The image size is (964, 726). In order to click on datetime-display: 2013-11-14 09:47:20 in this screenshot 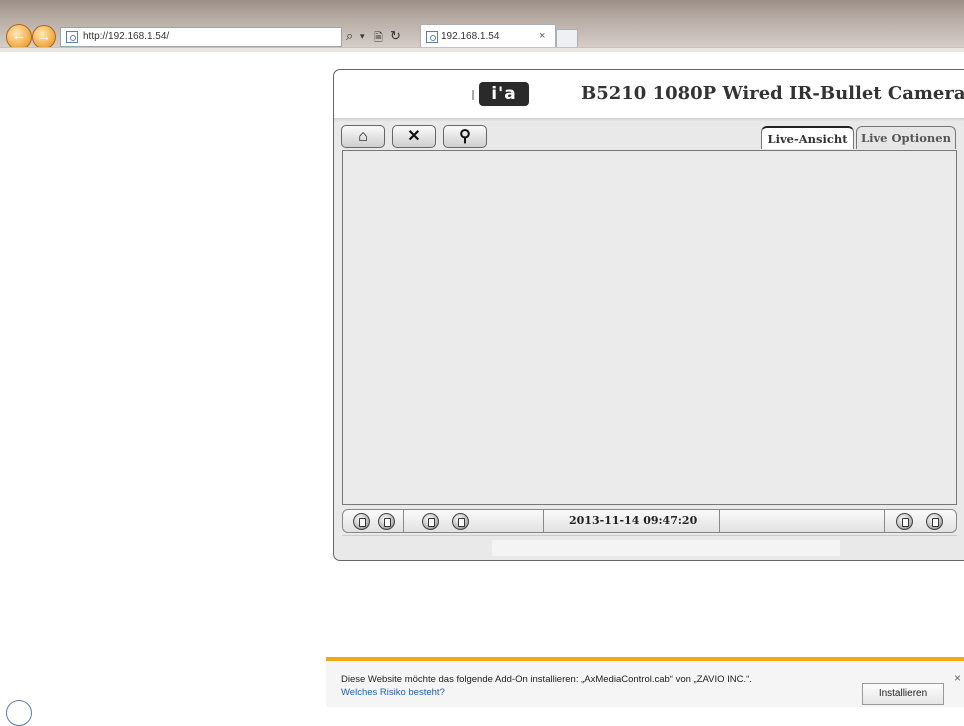, I will do `click(633, 520)`.